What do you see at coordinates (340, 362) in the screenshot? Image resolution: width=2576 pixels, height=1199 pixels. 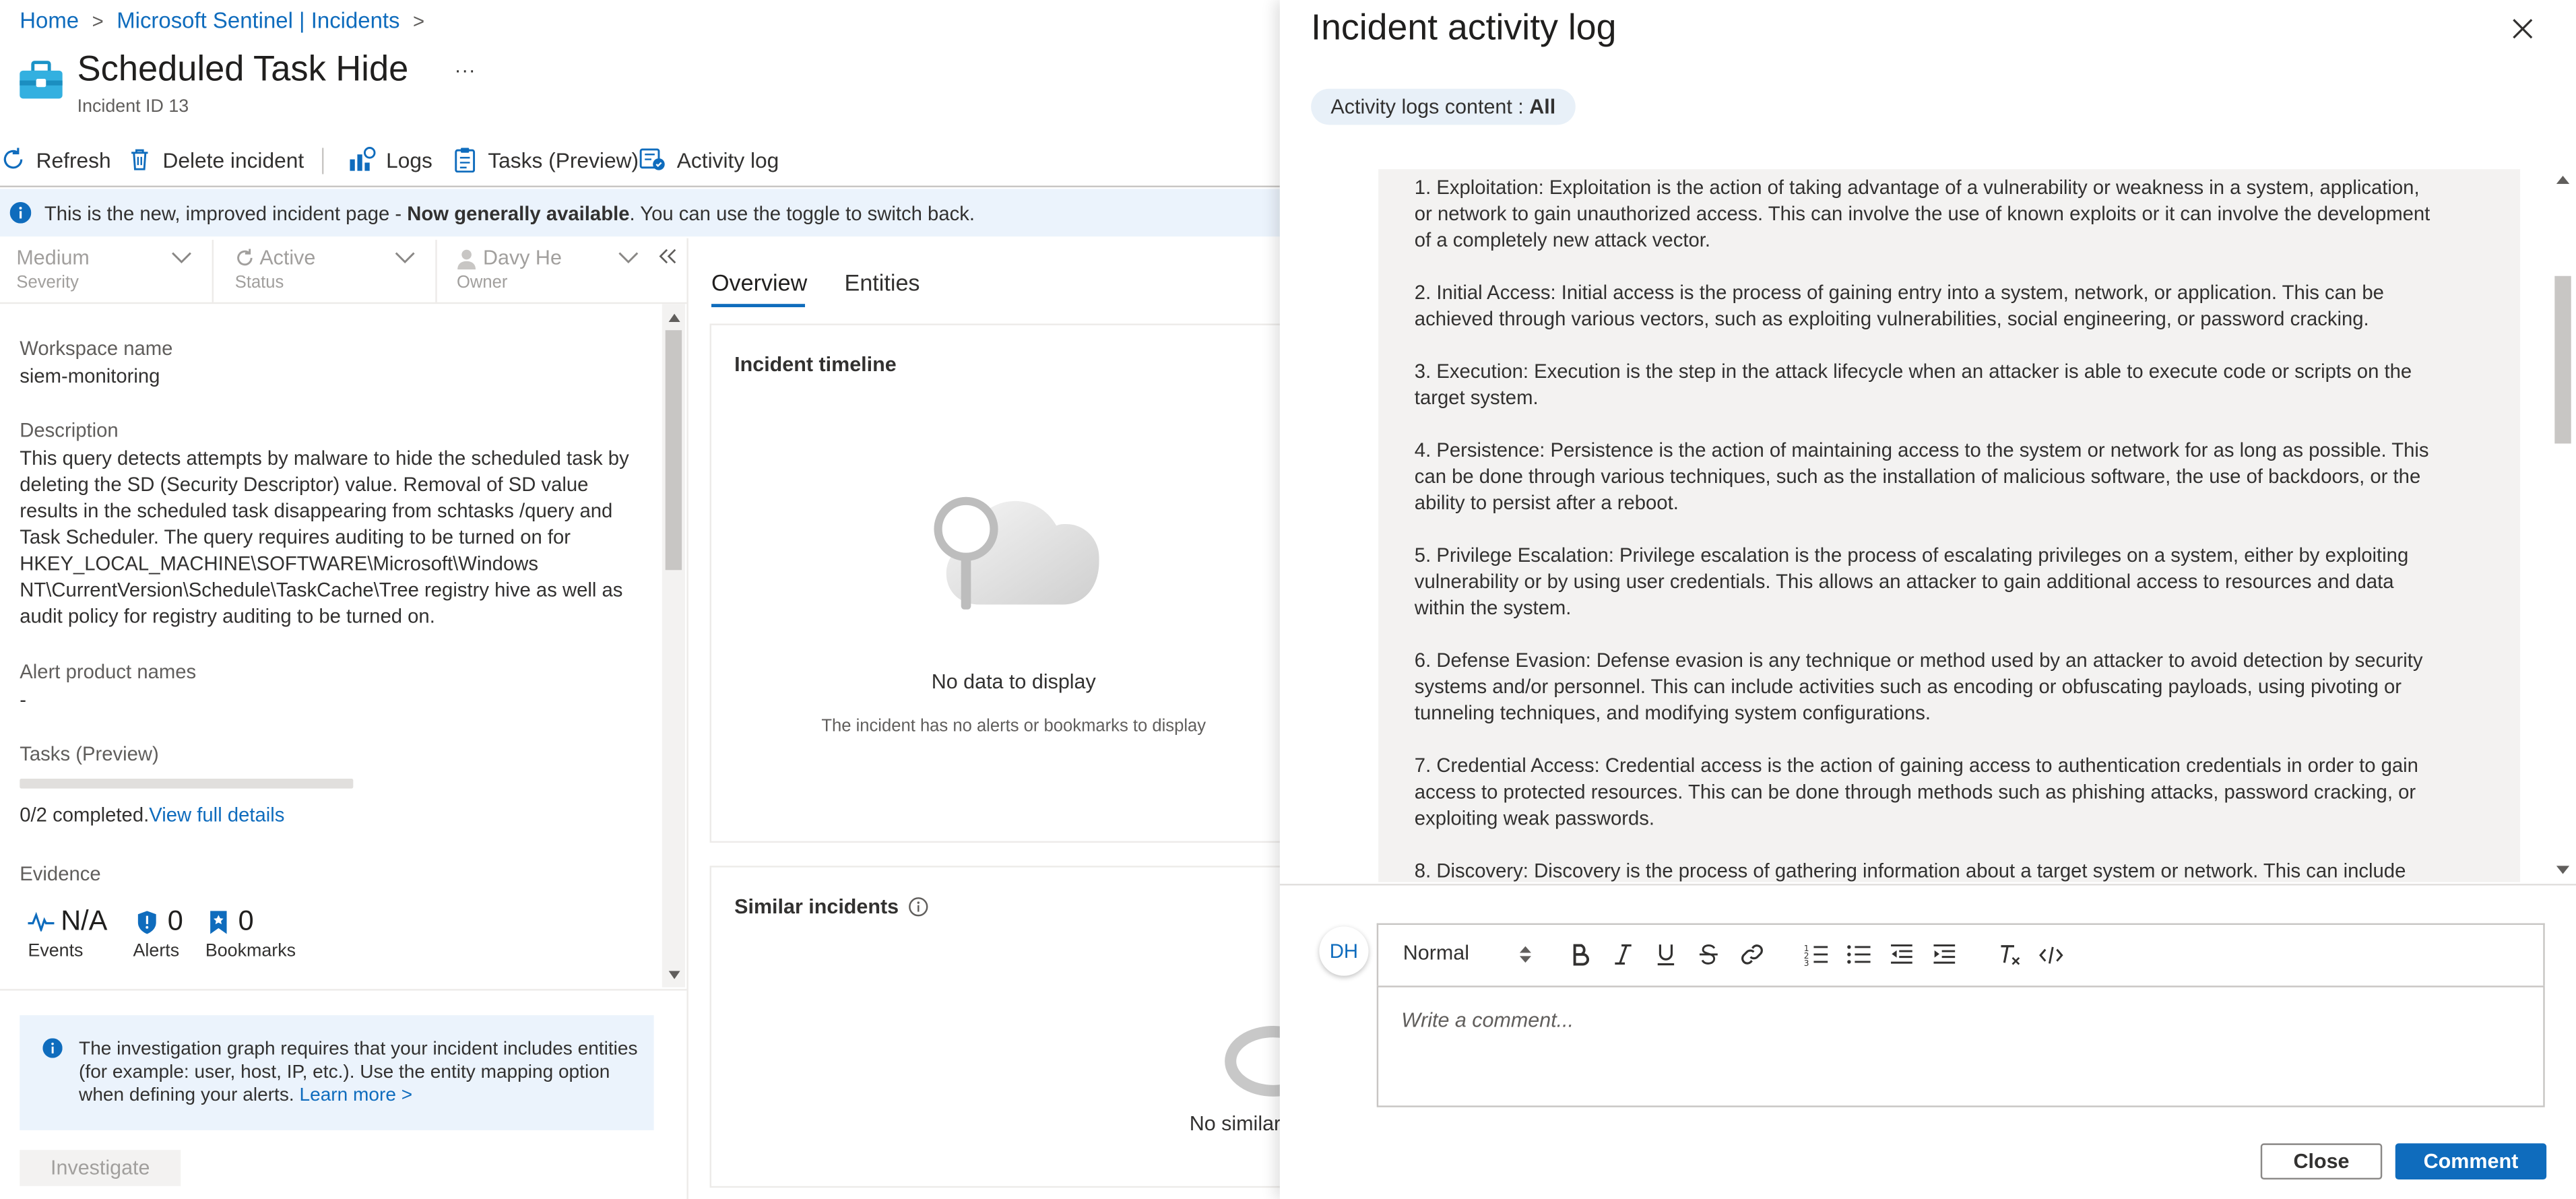 I see `details-section: Workspace name siem-monitoring` at bounding box center [340, 362].